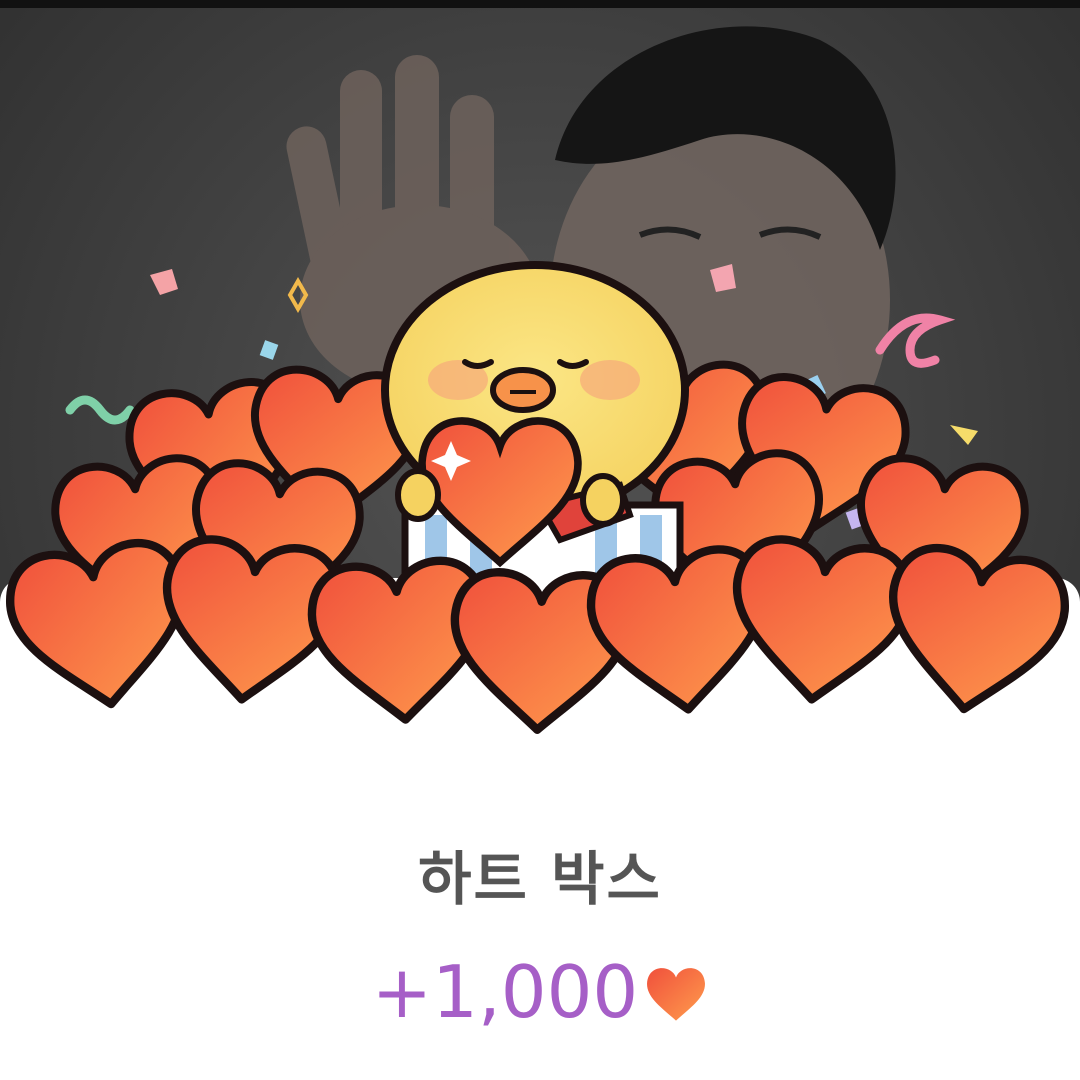 This screenshot has width=1080, height=1080. What do you see at coordinates (676, 997) in the screenshot?
I see `heart-icon` at bounding box center [676, 997].